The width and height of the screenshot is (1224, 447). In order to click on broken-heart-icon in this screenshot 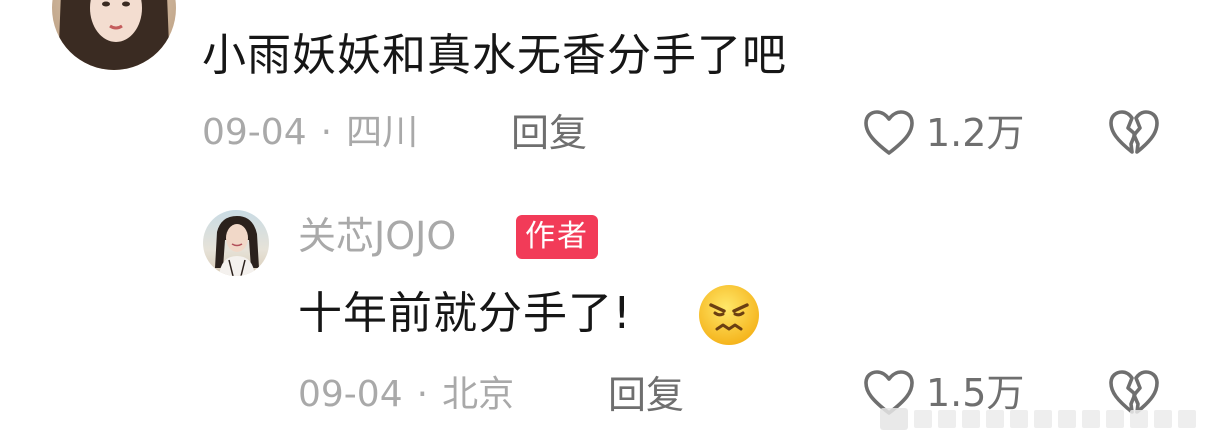, I will do `click(1134, 132)`.